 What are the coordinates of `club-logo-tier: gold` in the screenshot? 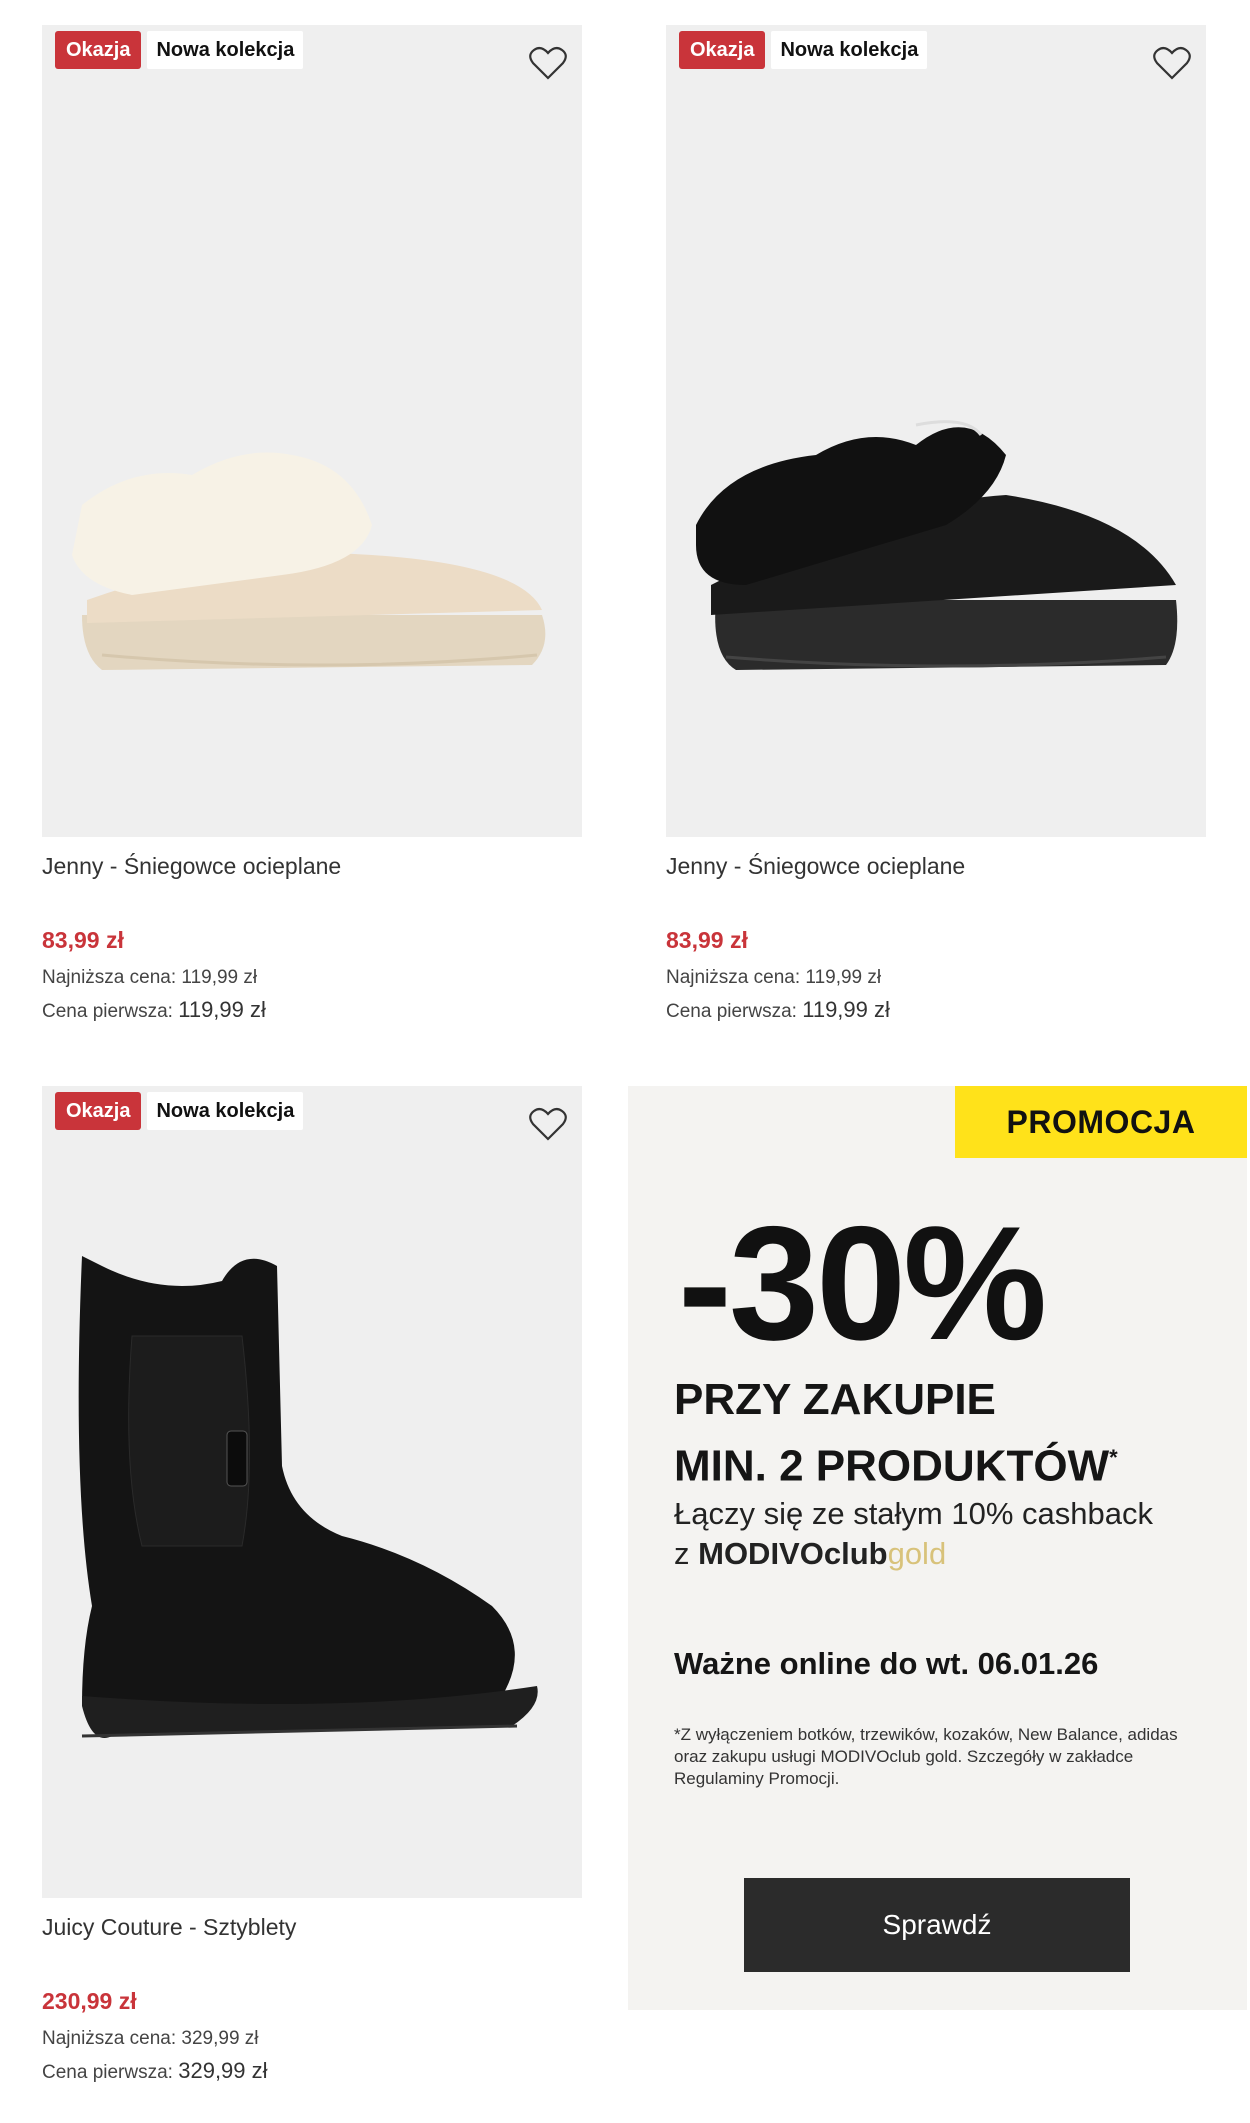 It's located at (917, 1553).